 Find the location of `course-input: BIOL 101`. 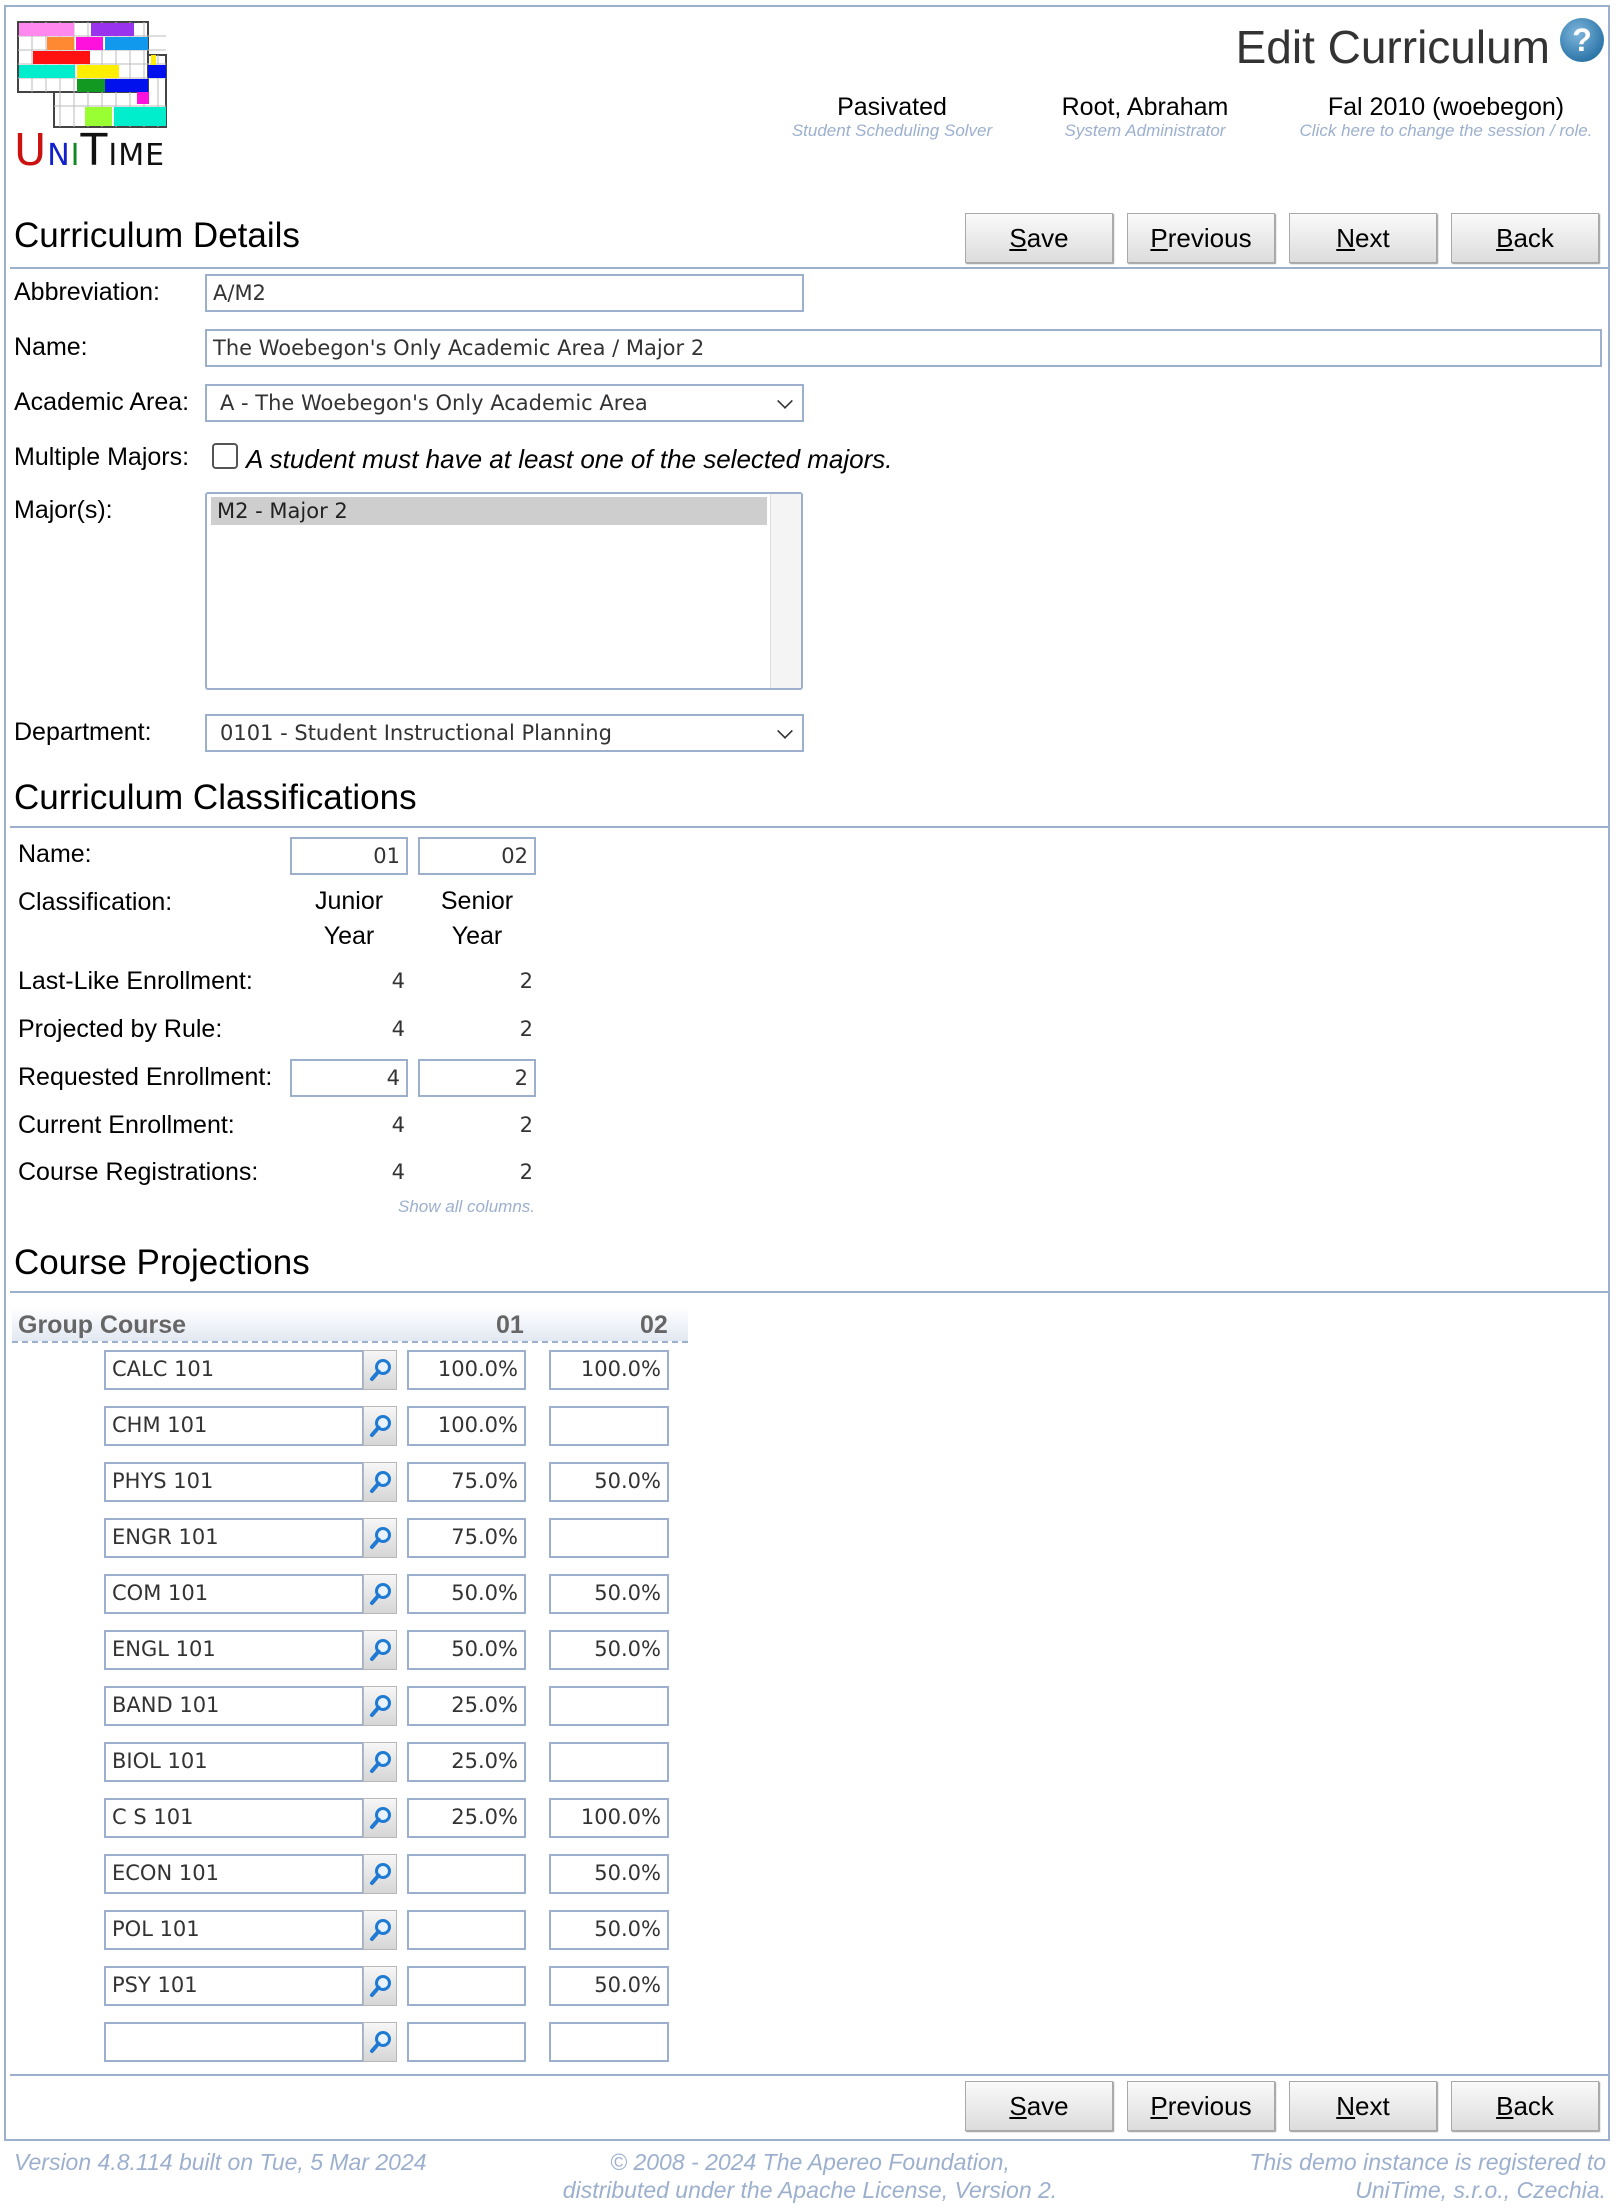

course-input: BIOL 101 is located at coordinates (234, 1762).